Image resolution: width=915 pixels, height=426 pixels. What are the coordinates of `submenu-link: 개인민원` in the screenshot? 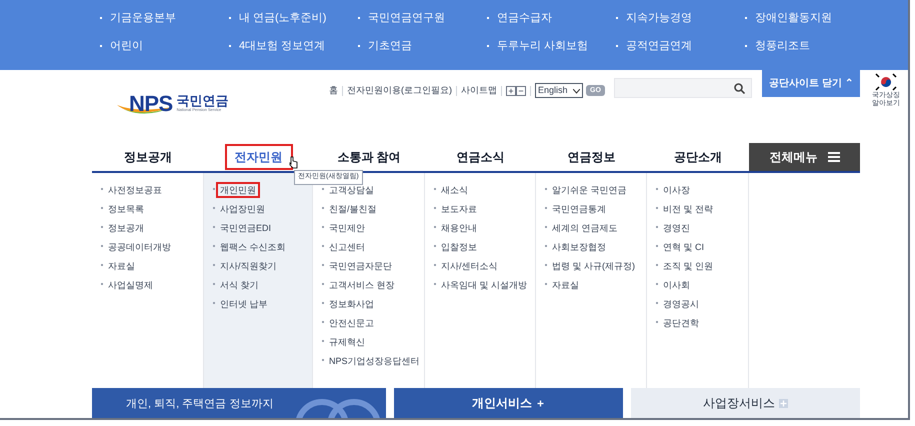 It's located at (238, 190).